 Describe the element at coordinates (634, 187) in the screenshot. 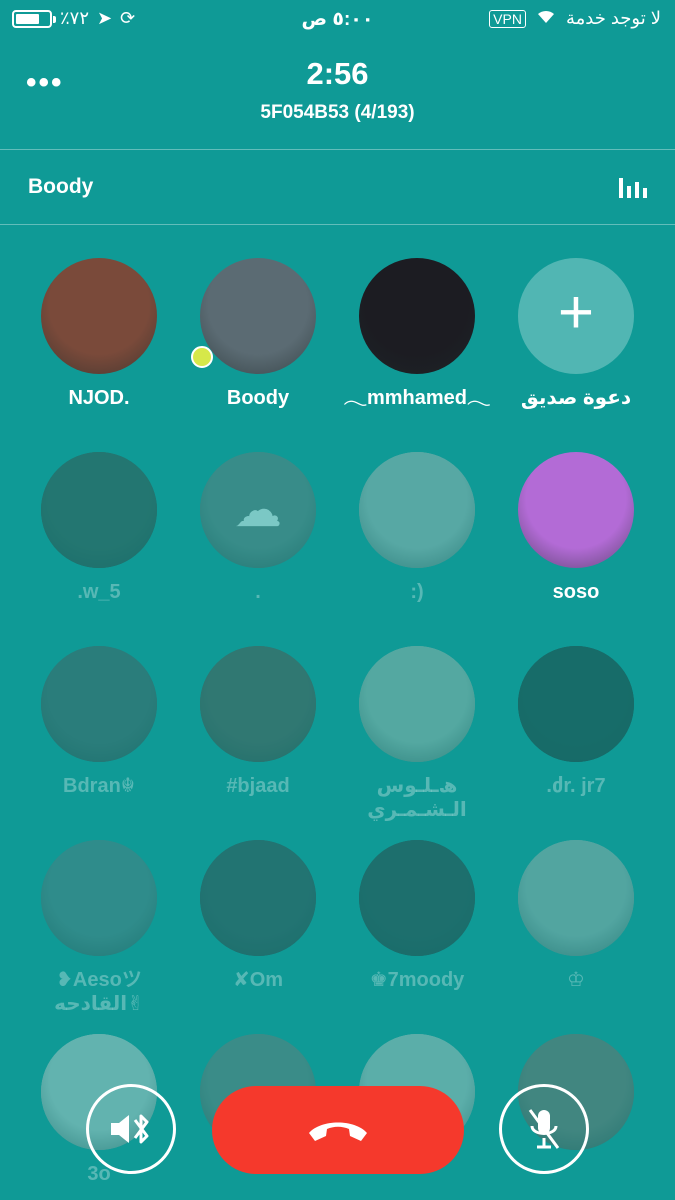

I see `audio-level-icon` at that location.